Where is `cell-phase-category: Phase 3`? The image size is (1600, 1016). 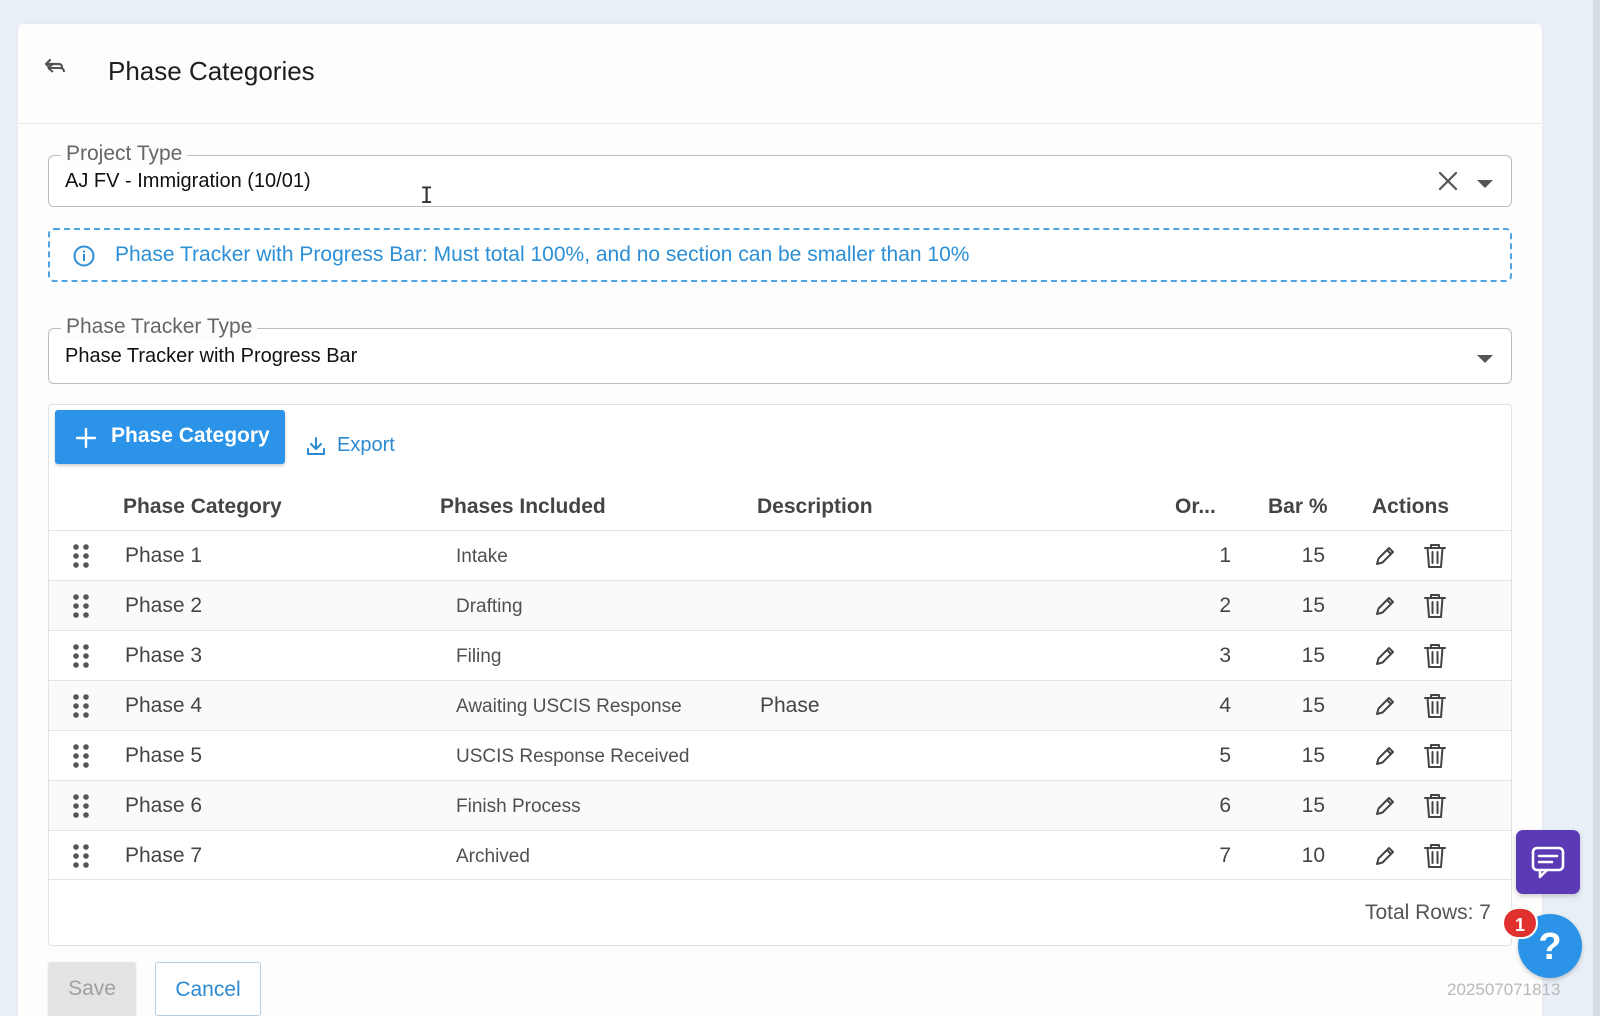 cell-phase-category: Phase 3 is located at coordinates (164, 655).